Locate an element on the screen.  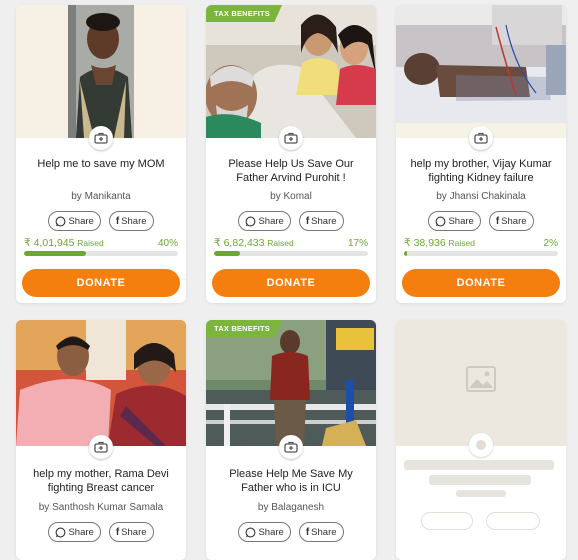
couple-photo is located at coordinates (101, 383).